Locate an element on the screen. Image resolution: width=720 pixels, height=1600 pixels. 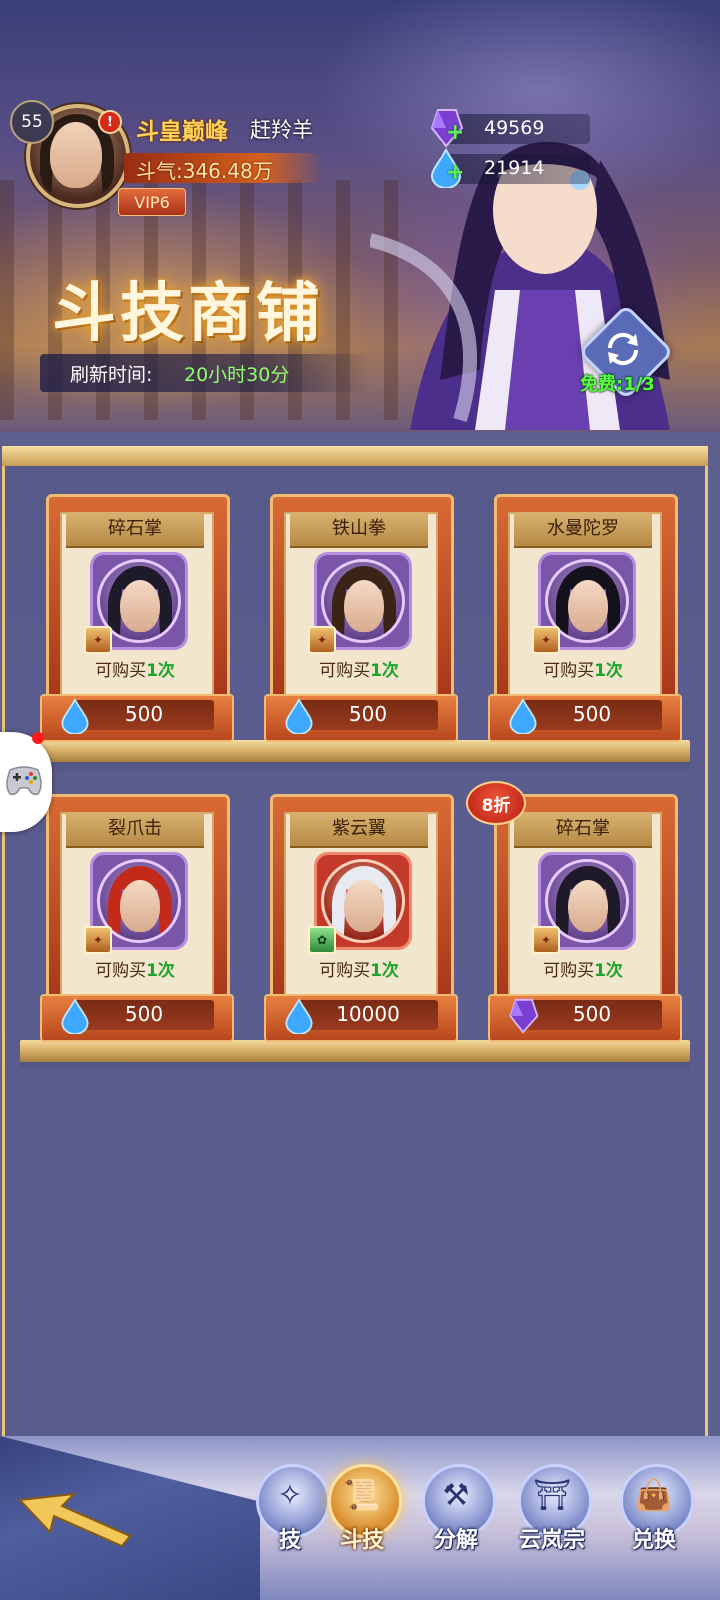
player-name: 赶羚羊 is located at coordinates (281, 130).